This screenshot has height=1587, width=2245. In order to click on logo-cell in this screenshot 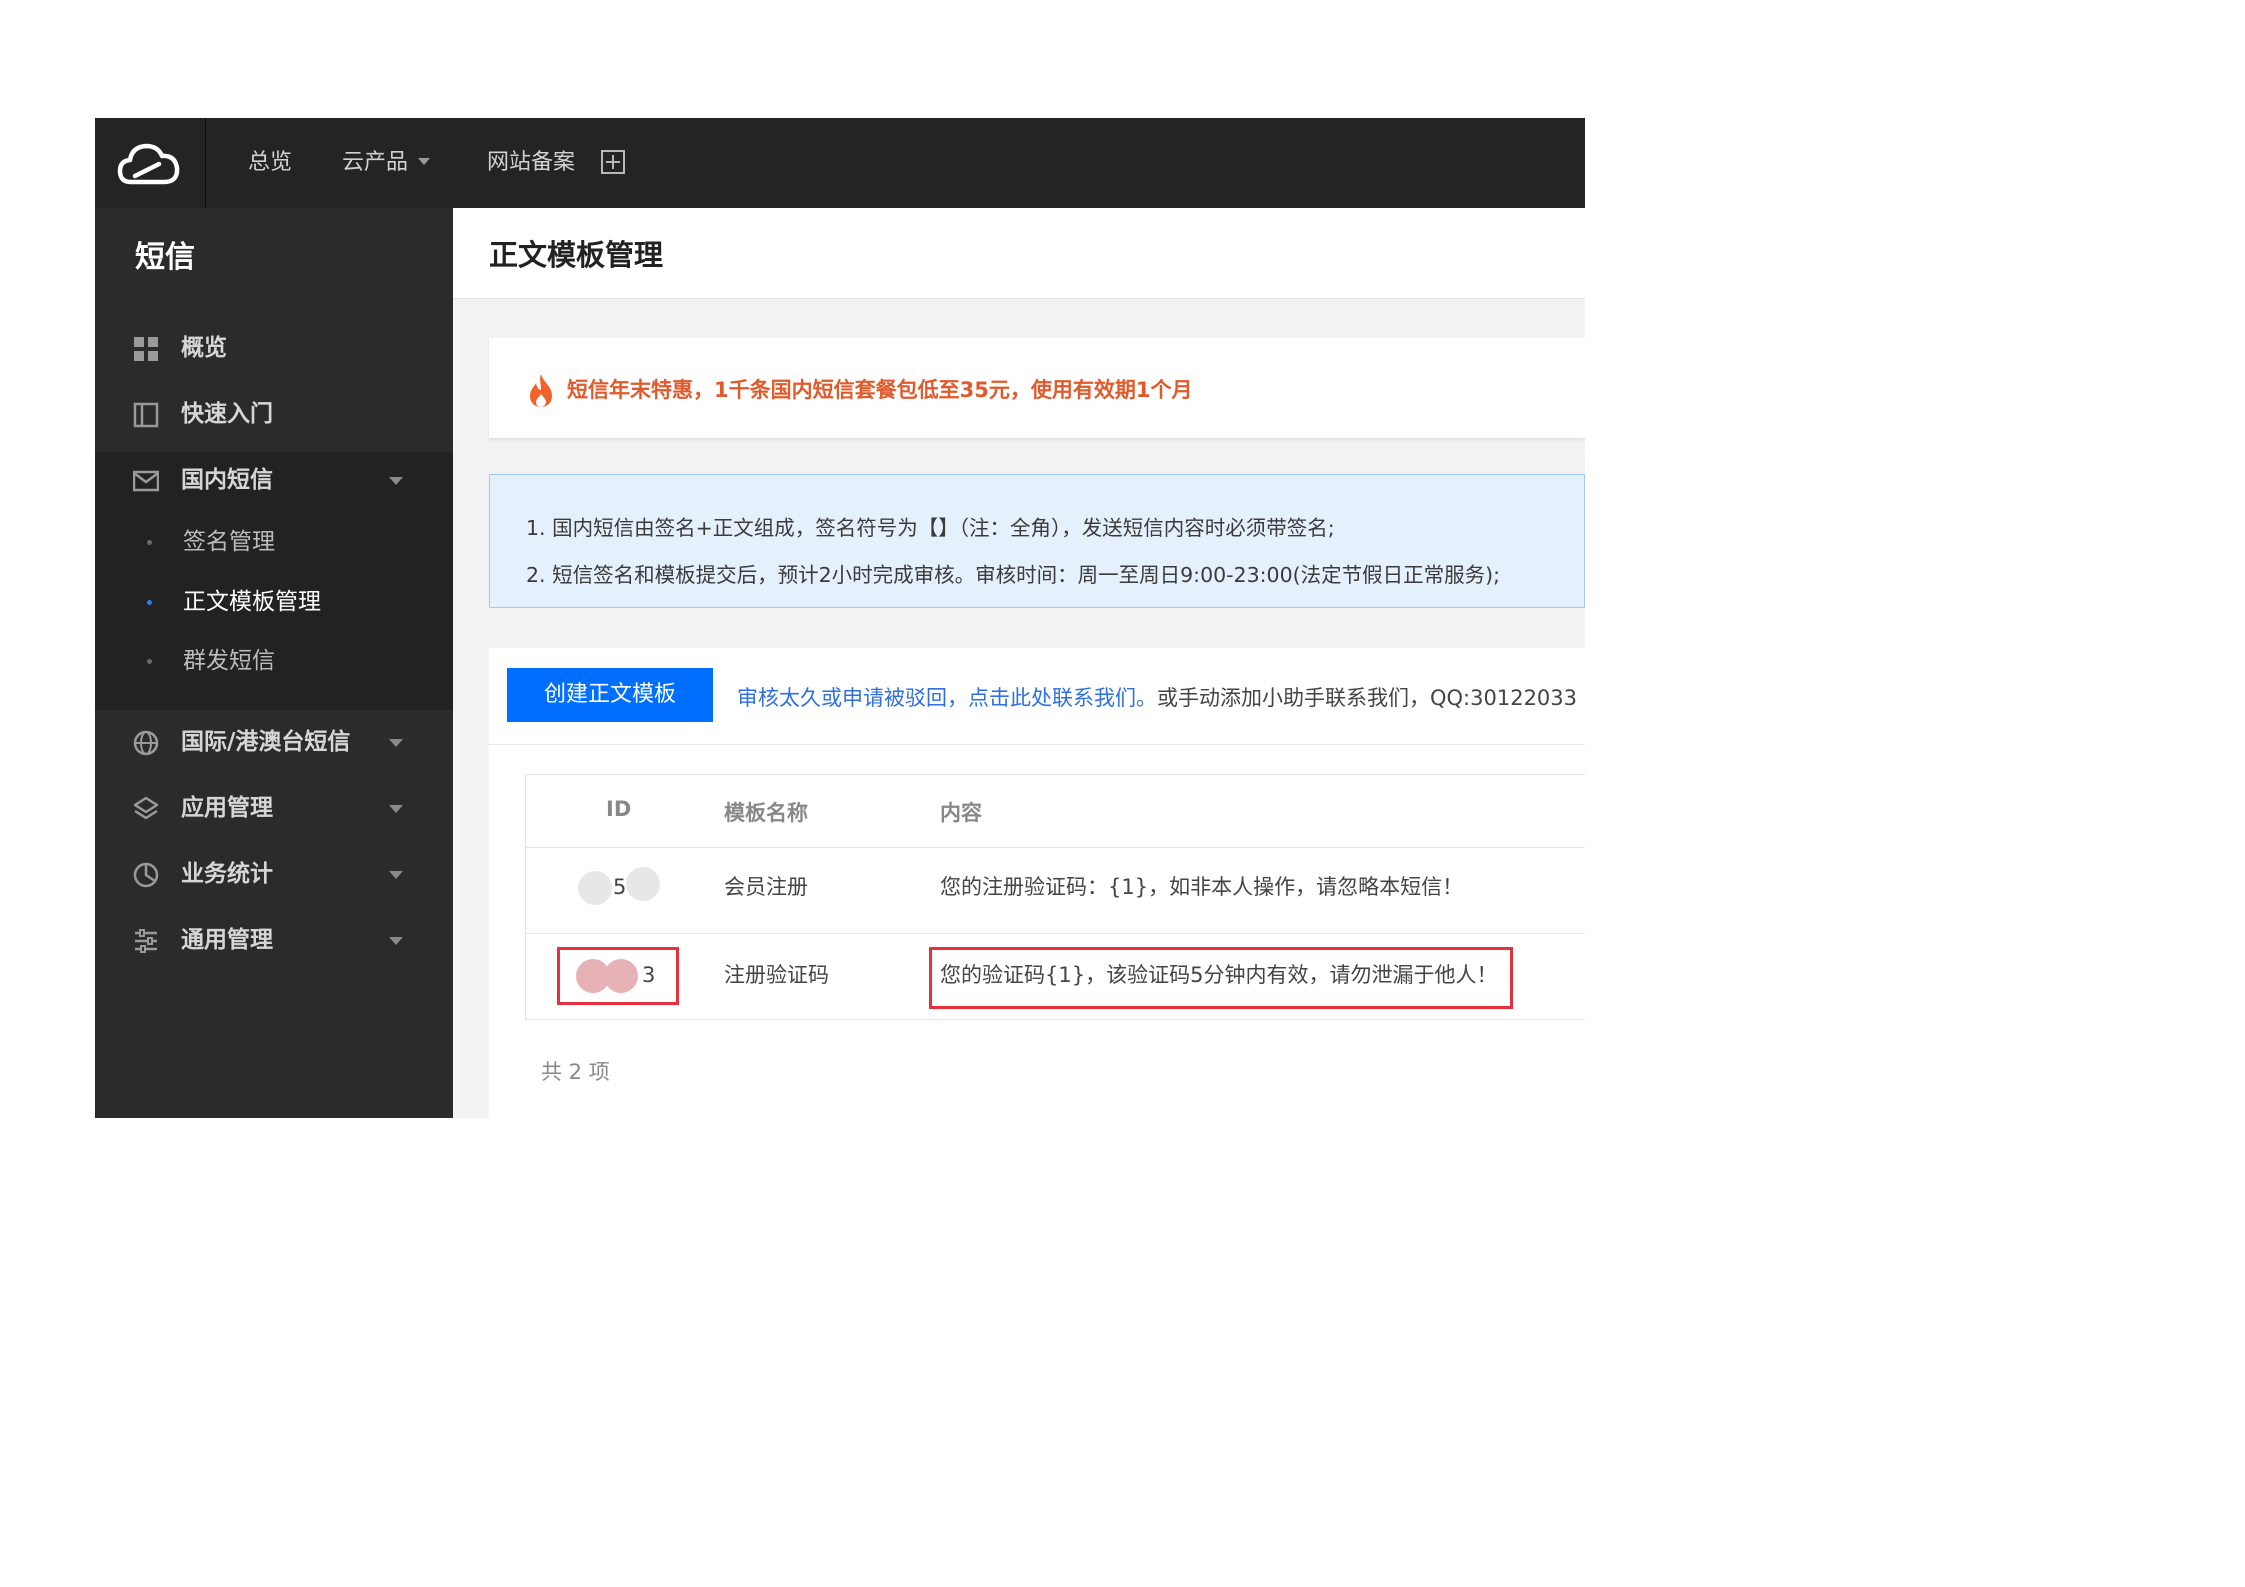, I will do `click(150, 163)`.